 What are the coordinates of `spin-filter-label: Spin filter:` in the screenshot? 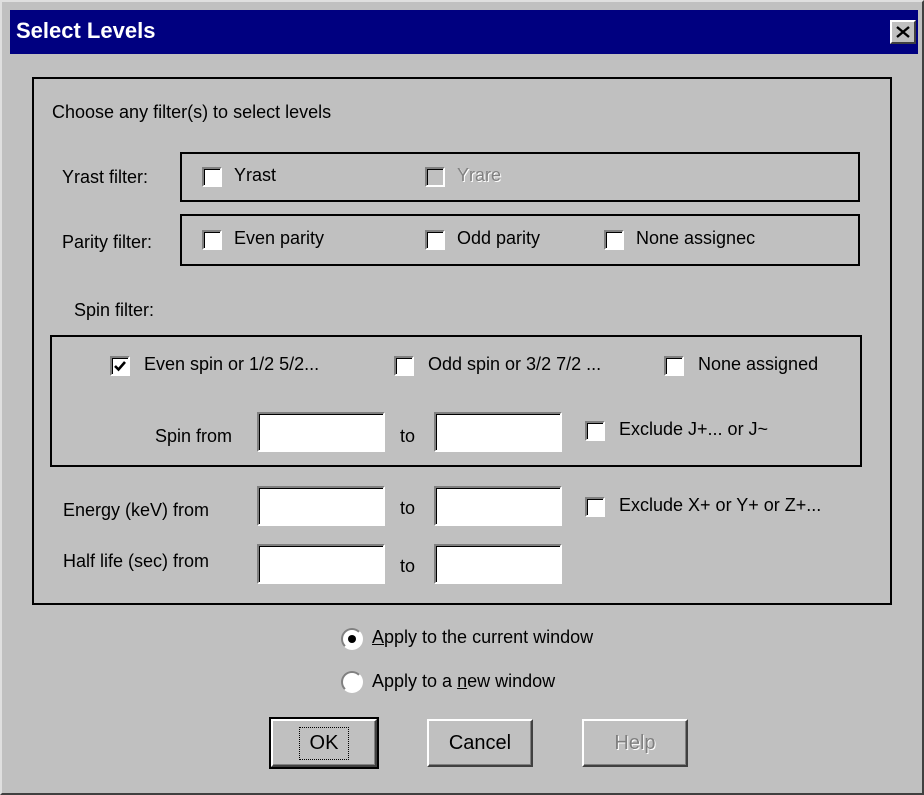 It's located at (114, 310).